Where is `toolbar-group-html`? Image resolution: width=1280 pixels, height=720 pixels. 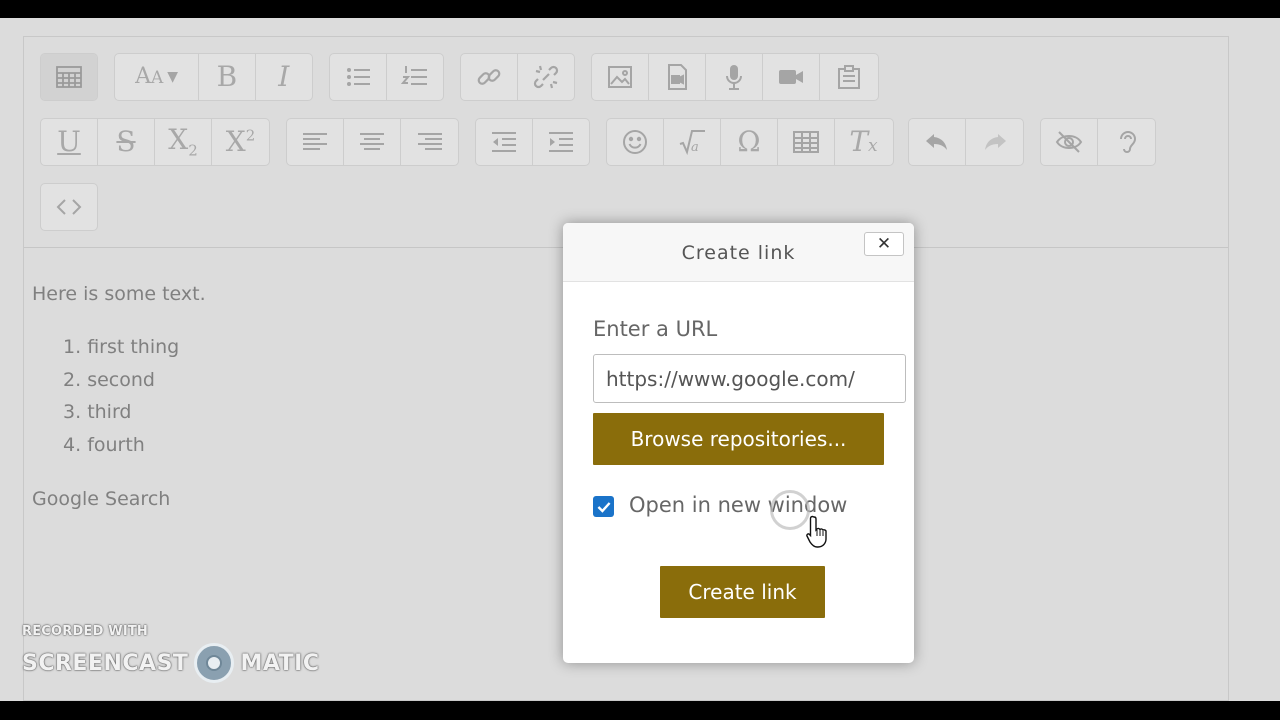
toolbar-group-html is located at coordinates (69, 207).